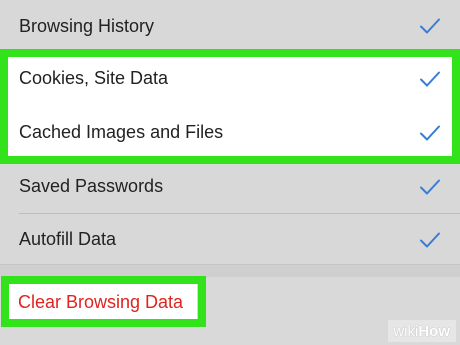 This screenshot has width=460, height=345. Describe the element at coordinates (434, 331) in the screenshot. I see `watermark-suffix: How` at that location.